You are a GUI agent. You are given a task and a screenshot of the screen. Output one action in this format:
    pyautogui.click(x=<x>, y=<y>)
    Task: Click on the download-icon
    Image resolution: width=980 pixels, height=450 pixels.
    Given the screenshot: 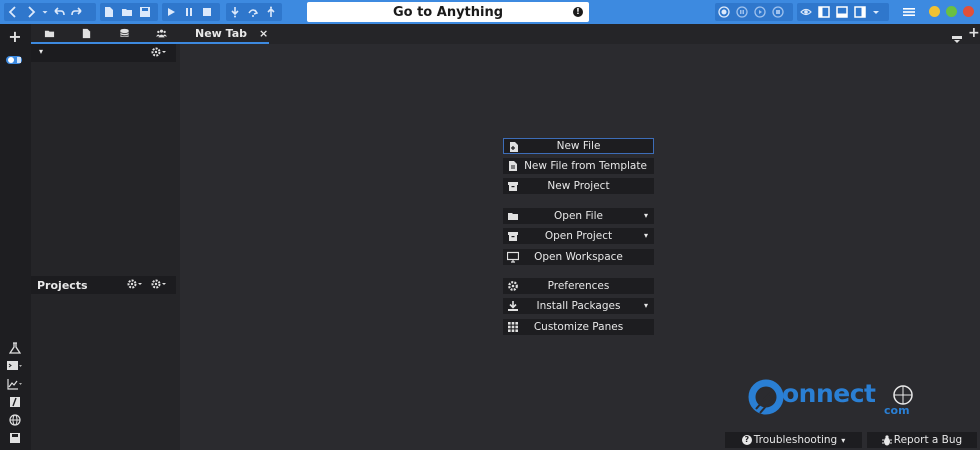 What is the action you would take?
    pyautogui.click(x=513, y=306)
    